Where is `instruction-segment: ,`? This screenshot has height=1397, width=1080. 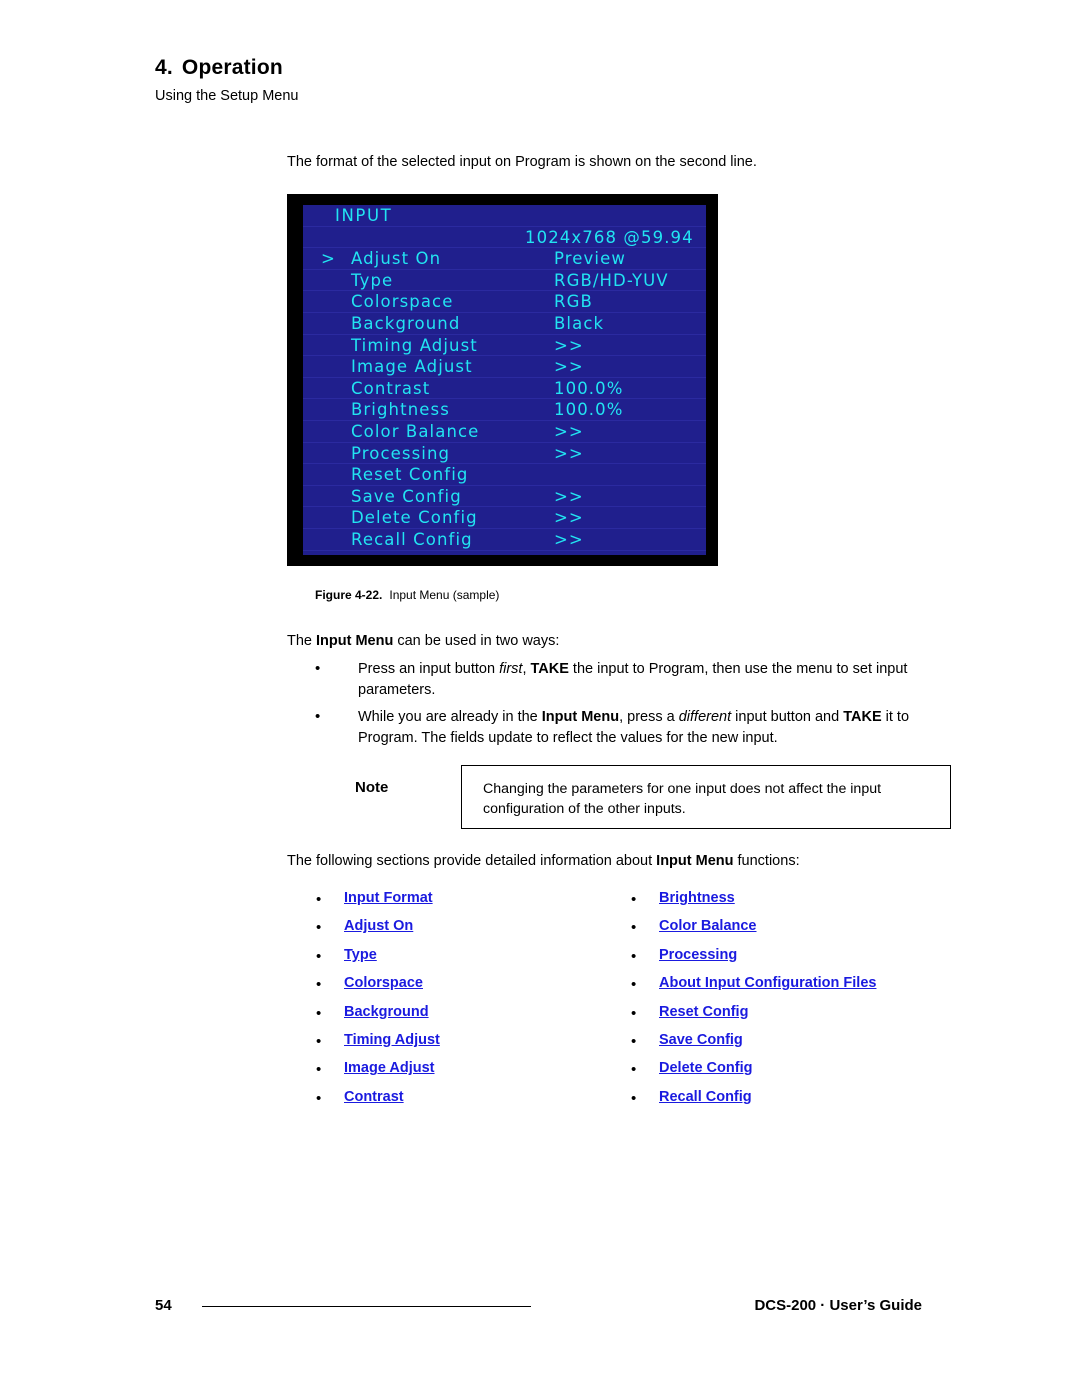 instruction-segment: , is located at coordinates (526, 669).